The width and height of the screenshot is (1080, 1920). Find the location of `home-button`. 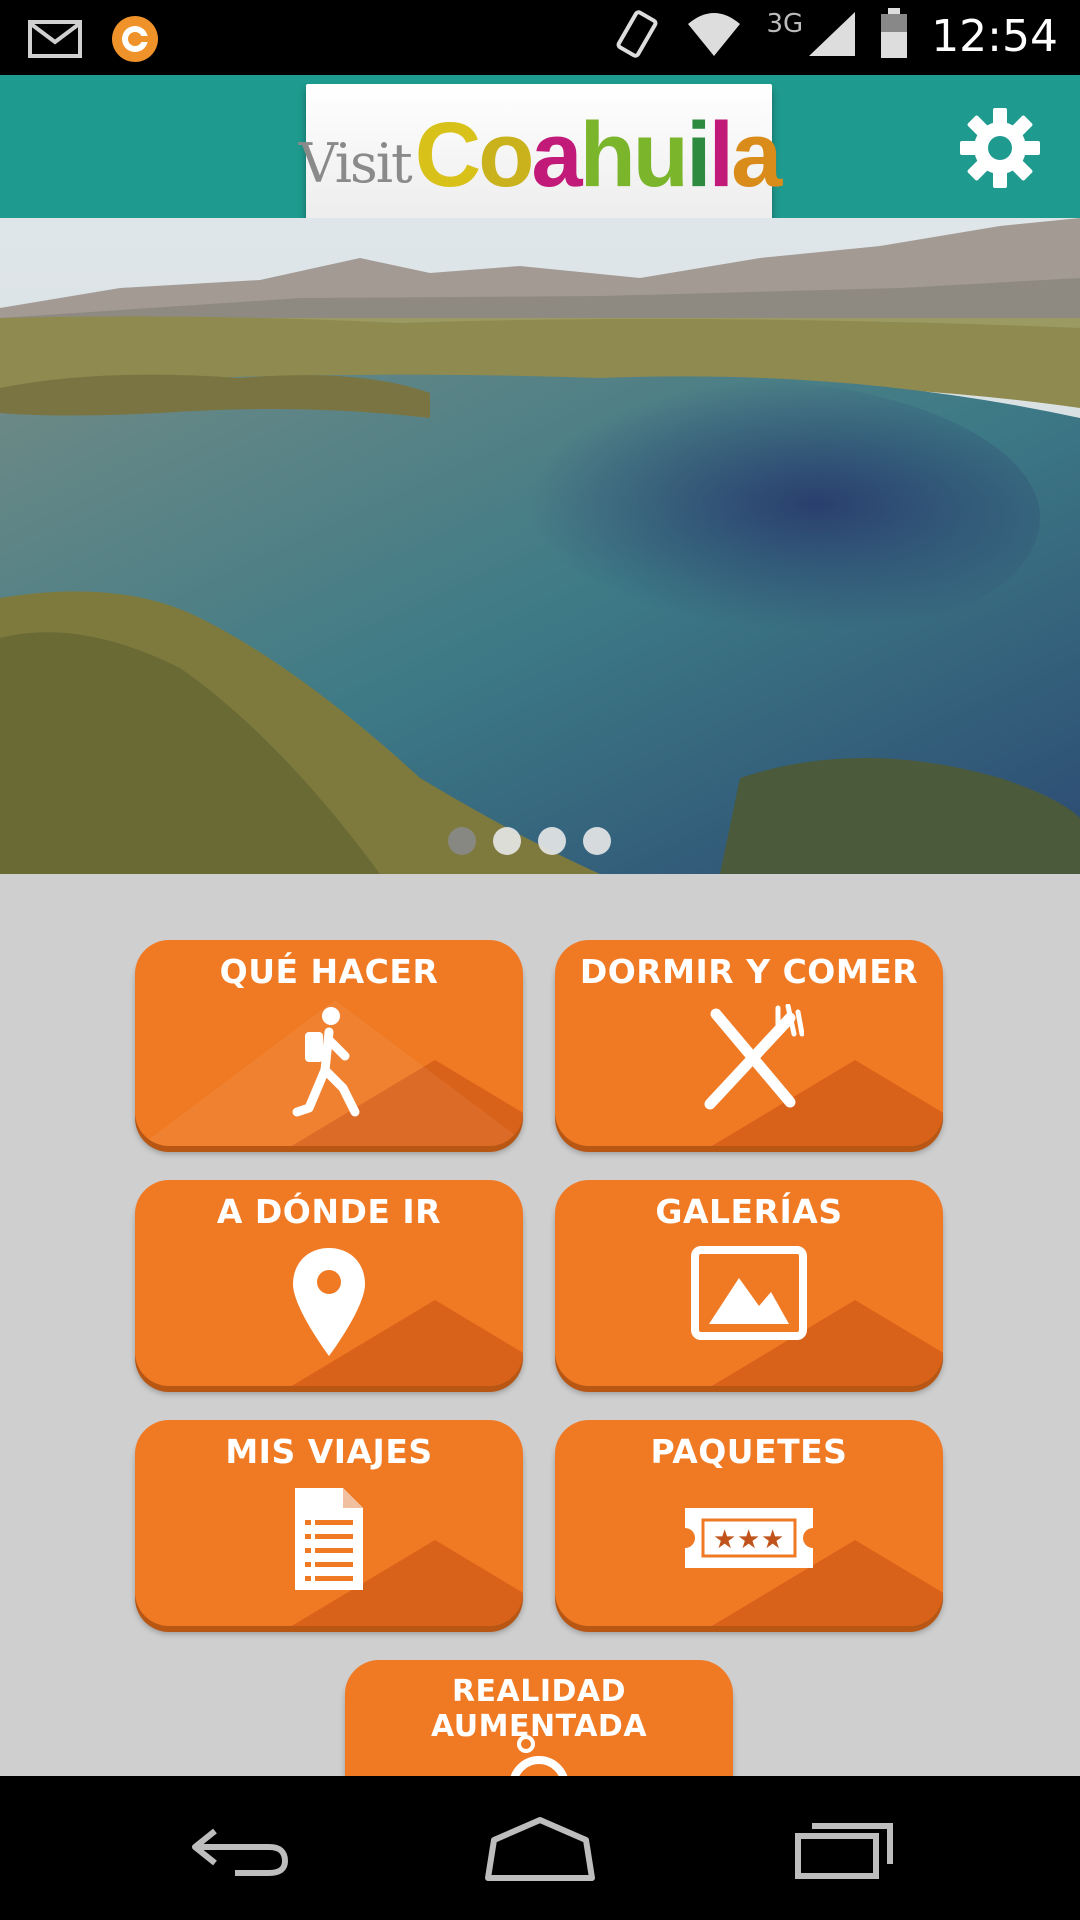

home-button is located at coordinates (540, 1851).